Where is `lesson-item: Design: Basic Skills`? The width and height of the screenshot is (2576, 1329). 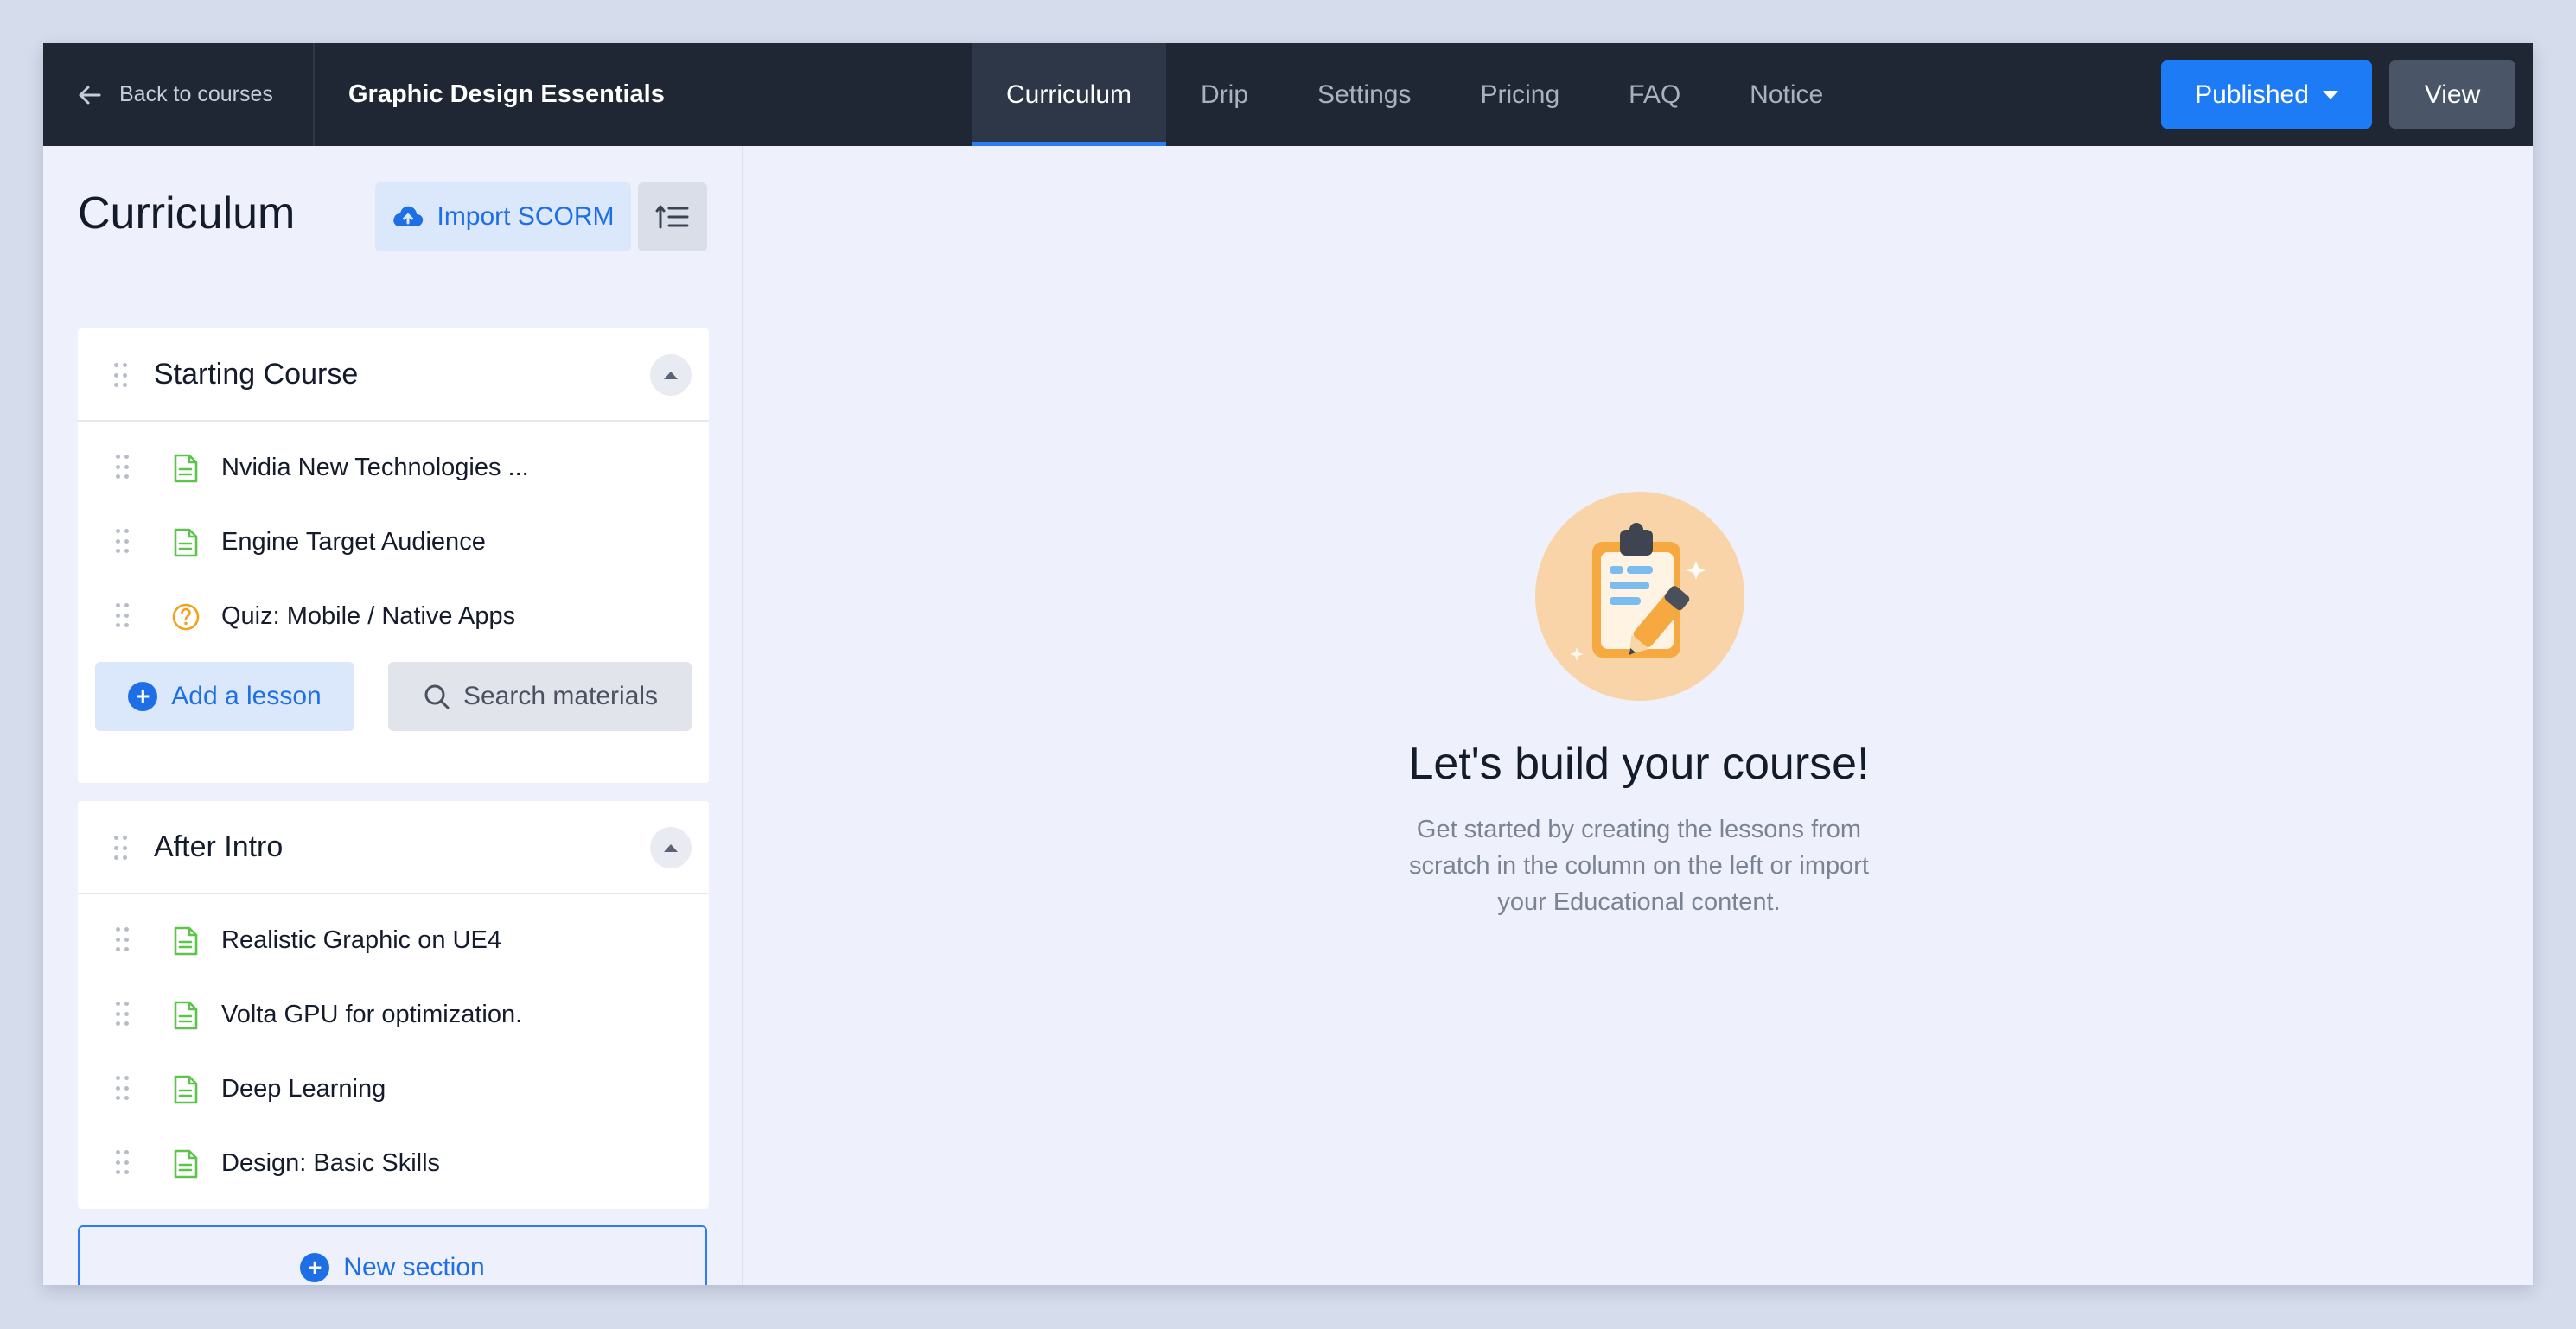 lesson-item: Design: Basic Skills is located at coordinates (393, 1163).